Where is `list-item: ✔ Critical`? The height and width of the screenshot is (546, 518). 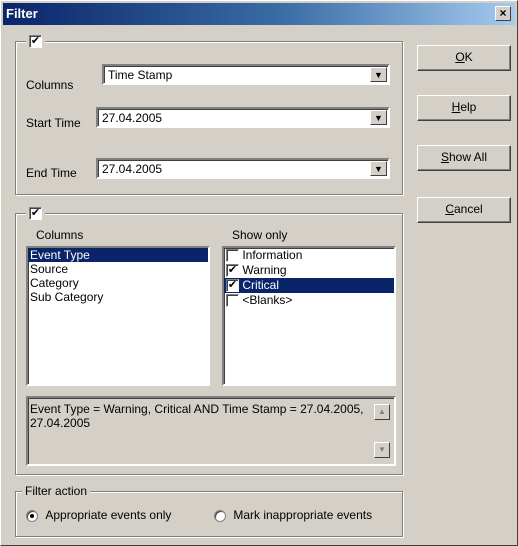 list-item: ✔ Critical is located at coordinates (309, 285).